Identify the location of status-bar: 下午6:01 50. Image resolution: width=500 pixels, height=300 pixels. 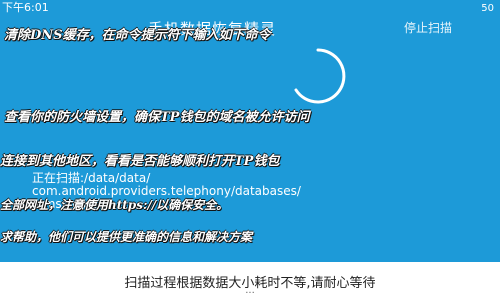
(250, 8).